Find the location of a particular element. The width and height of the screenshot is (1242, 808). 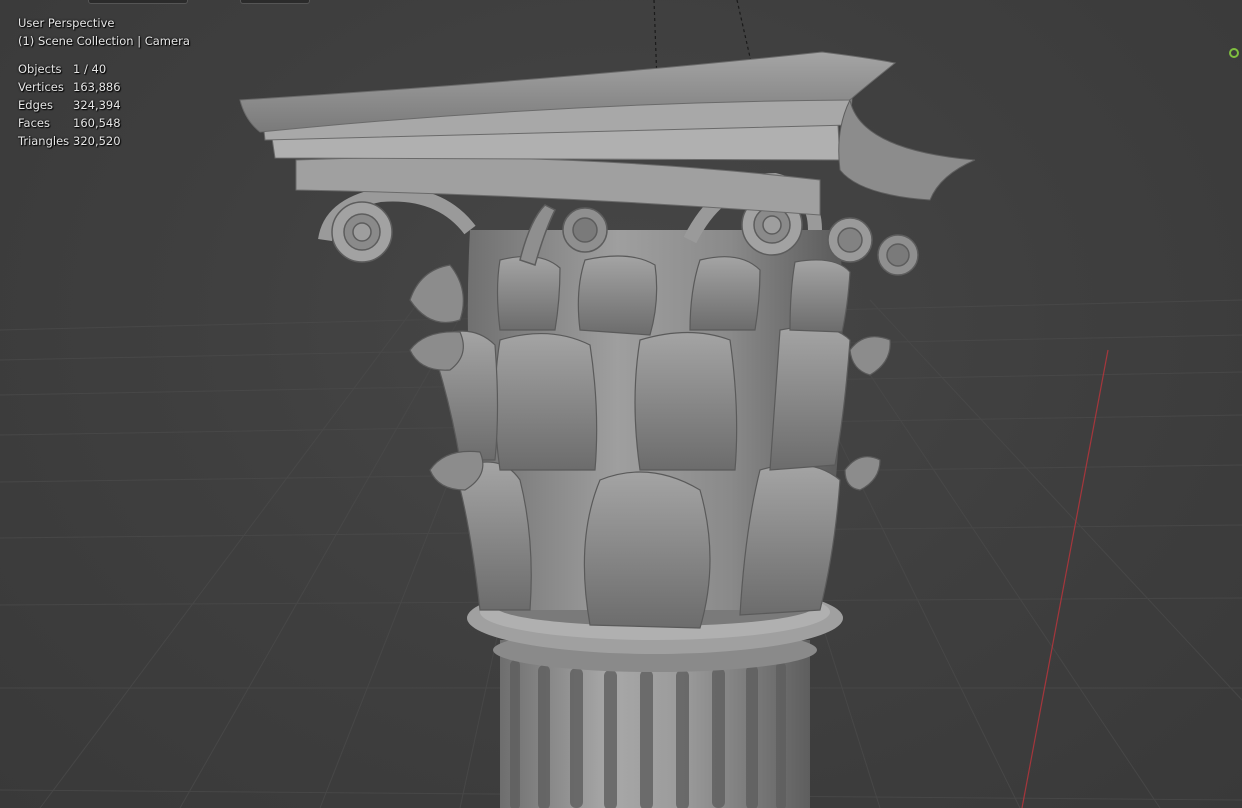

stat-value: 320,520 is located at coordinates (97, 141).